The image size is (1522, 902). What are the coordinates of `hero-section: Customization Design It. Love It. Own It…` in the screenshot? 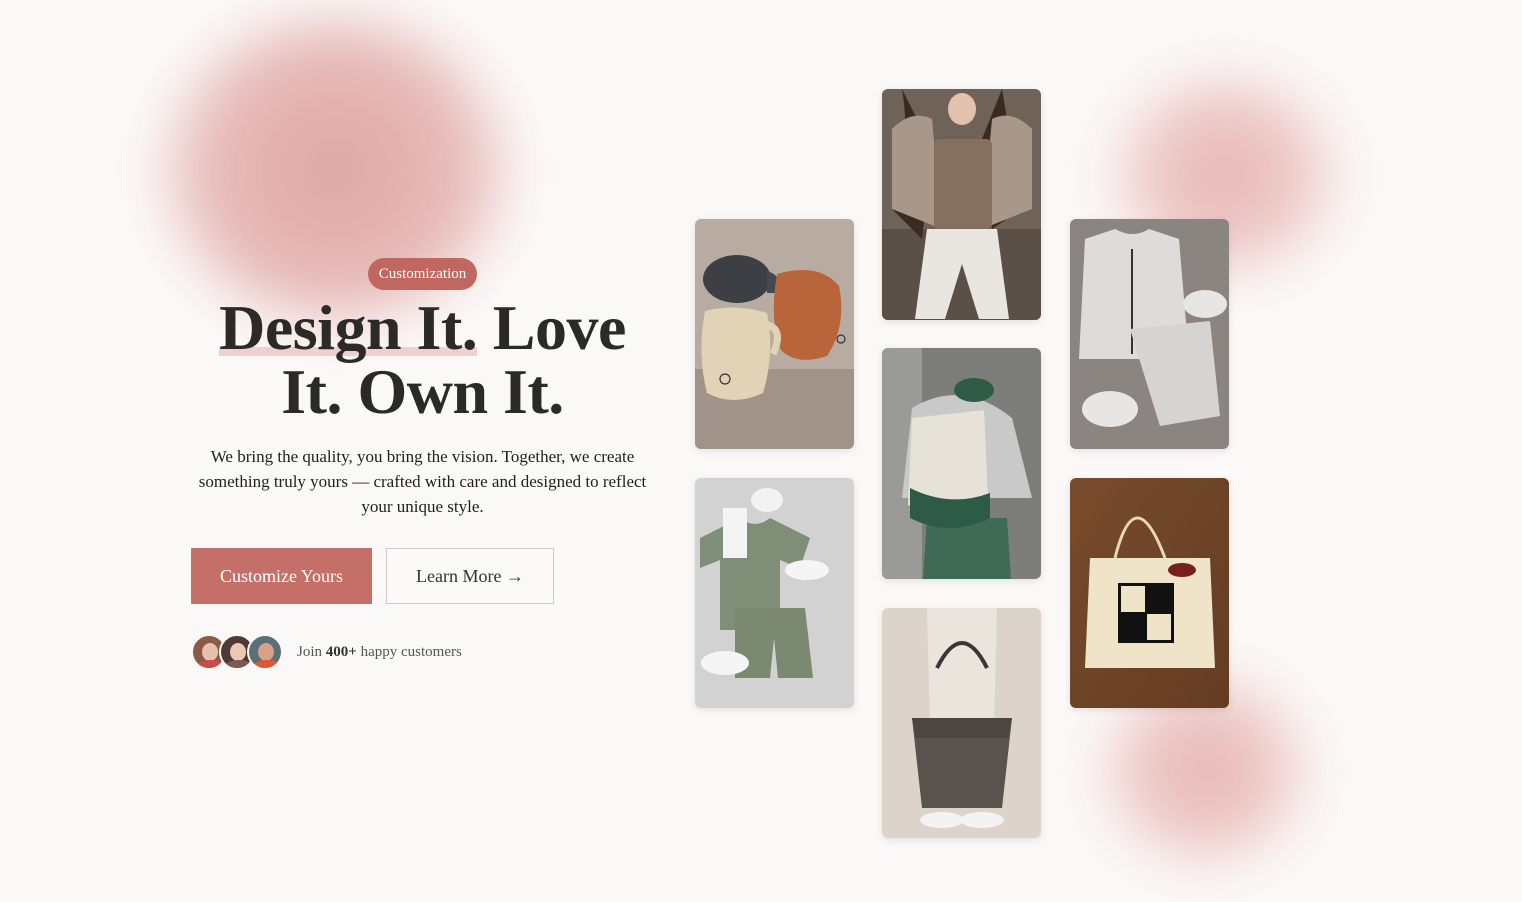 It's located at (422, 464).